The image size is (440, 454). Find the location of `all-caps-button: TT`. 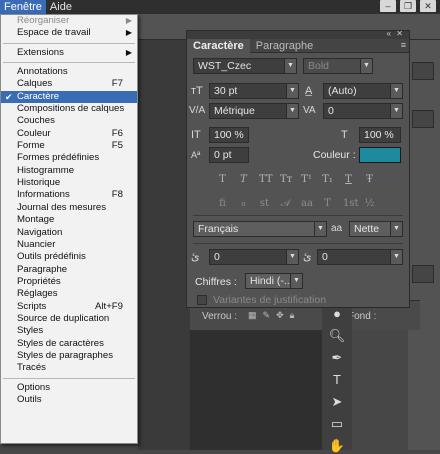

all-caps-button: TT is located at coordinates (266, 179).